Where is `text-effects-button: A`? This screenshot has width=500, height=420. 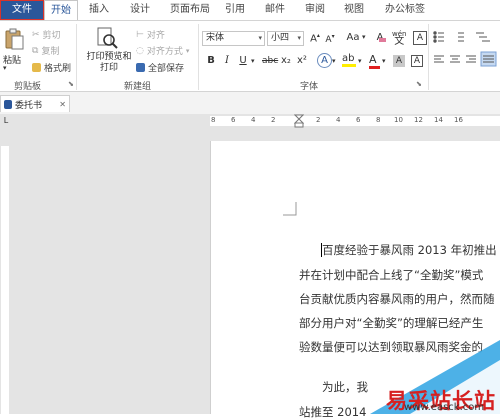 text-effects-button: A is located at coordinates (324, 60).